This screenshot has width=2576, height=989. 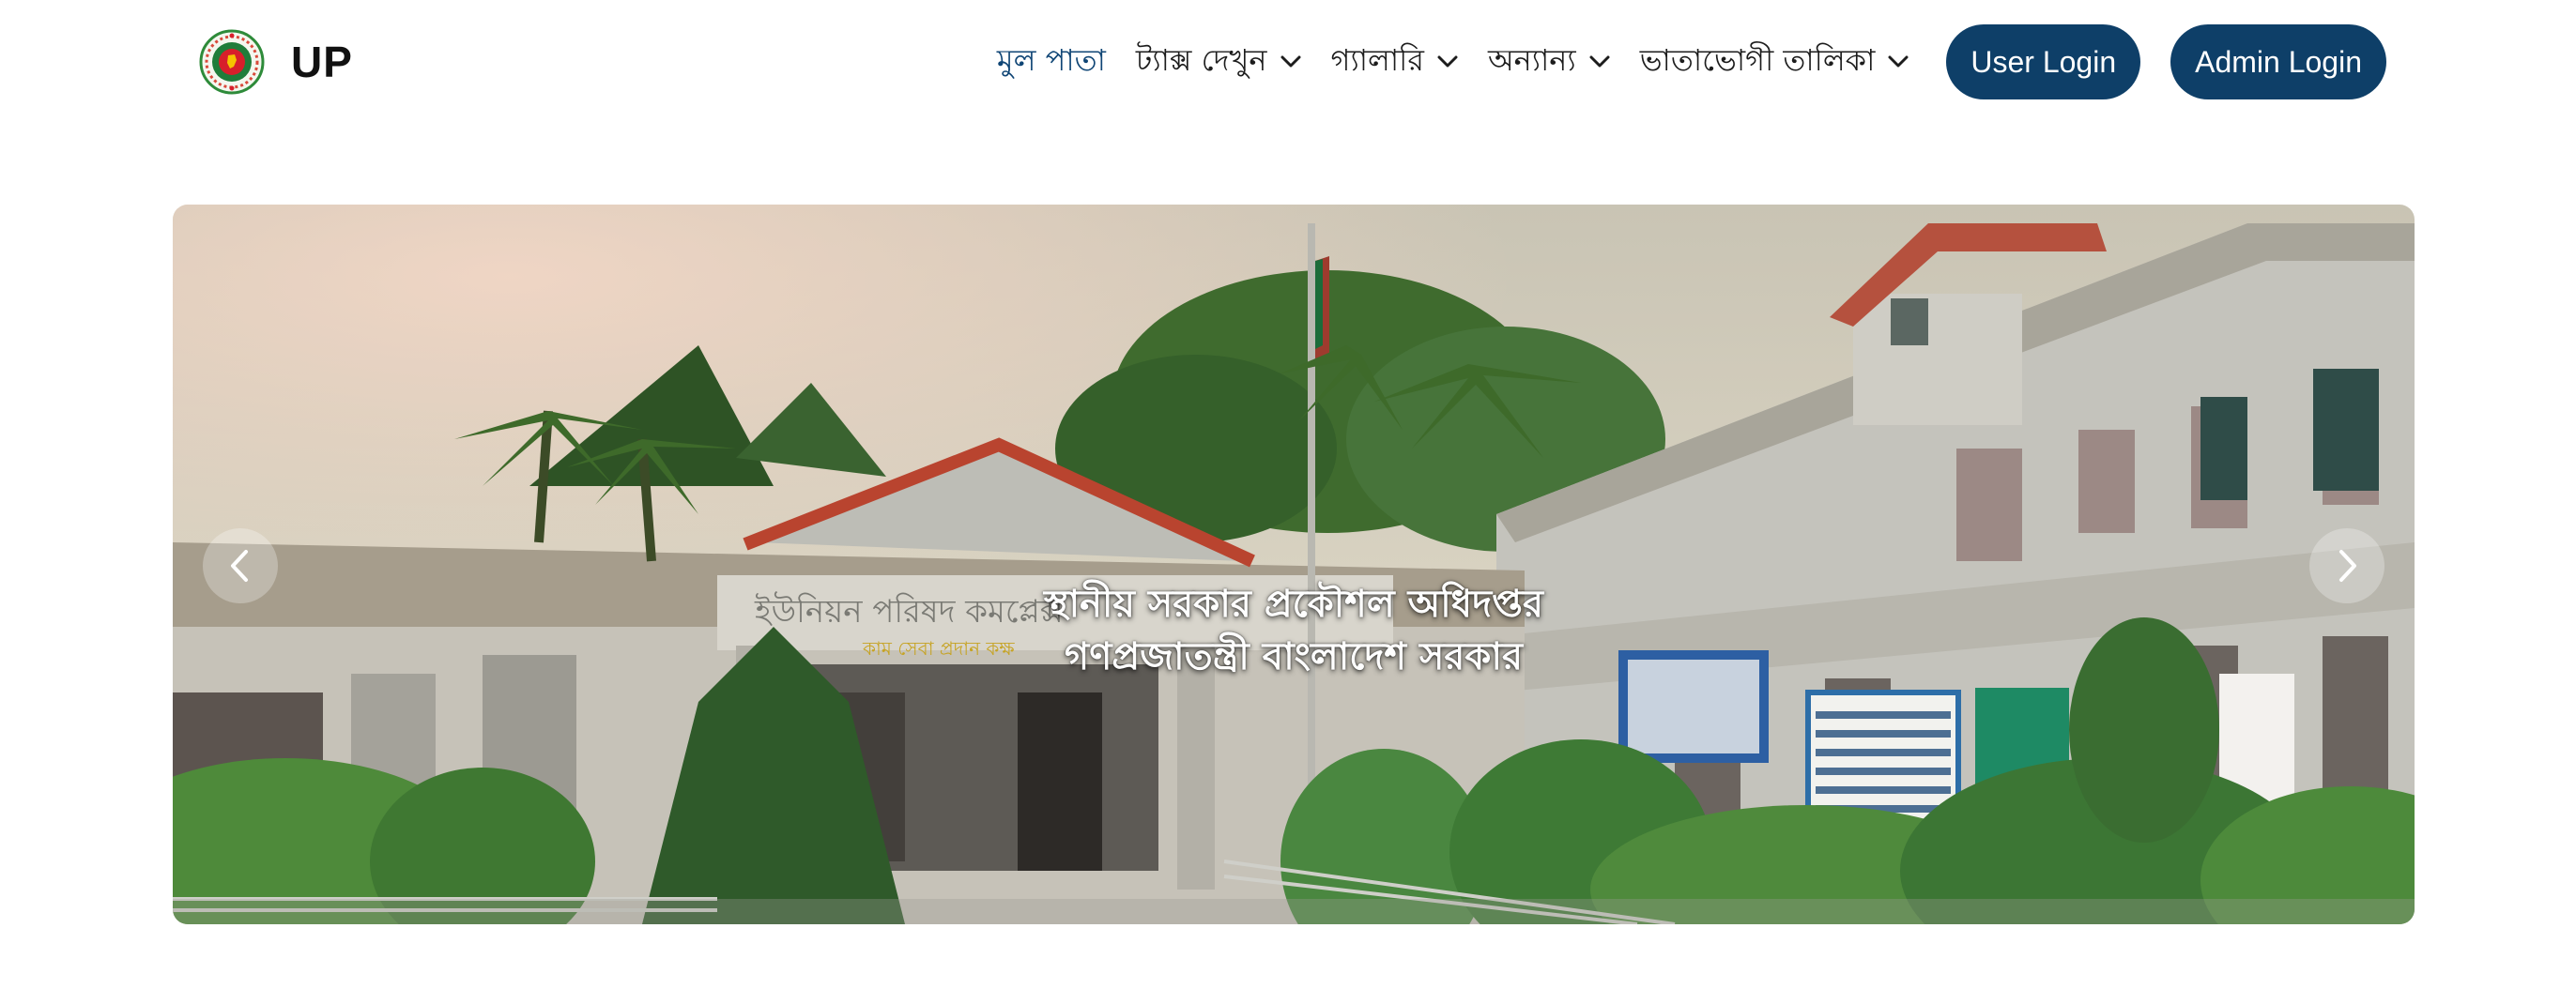 I want to click on caption-line-2: গণপ্রজাতন্ত্রী বাংলাদেশ সরকার, so click(x=1294, y=656).